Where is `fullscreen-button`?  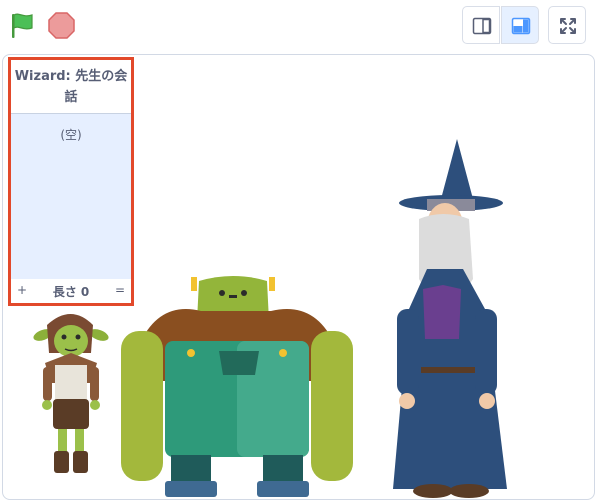
fullscreen-button is located at coordinates (567, 25).